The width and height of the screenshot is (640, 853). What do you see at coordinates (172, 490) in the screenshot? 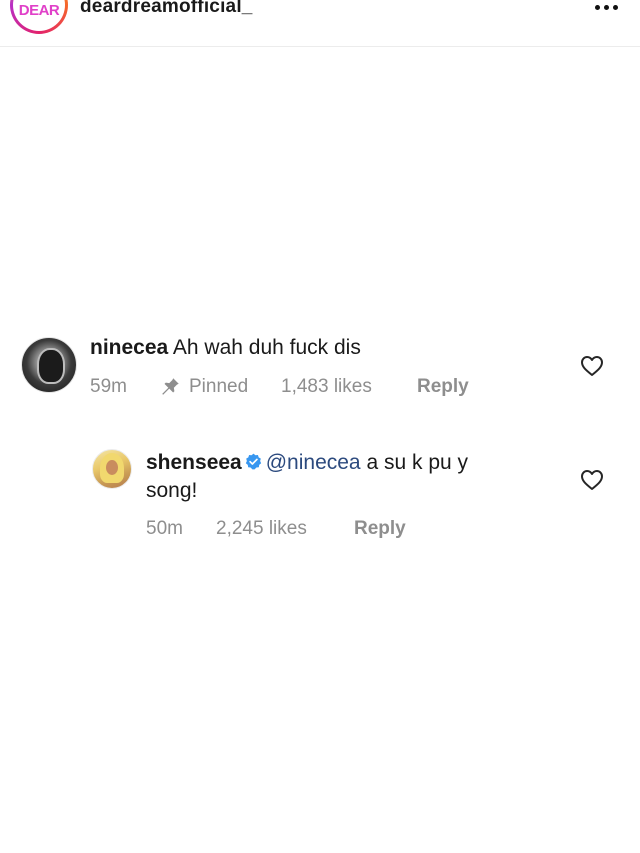
I see `reply-text-line2: song!` at bounding box center [172, 490].